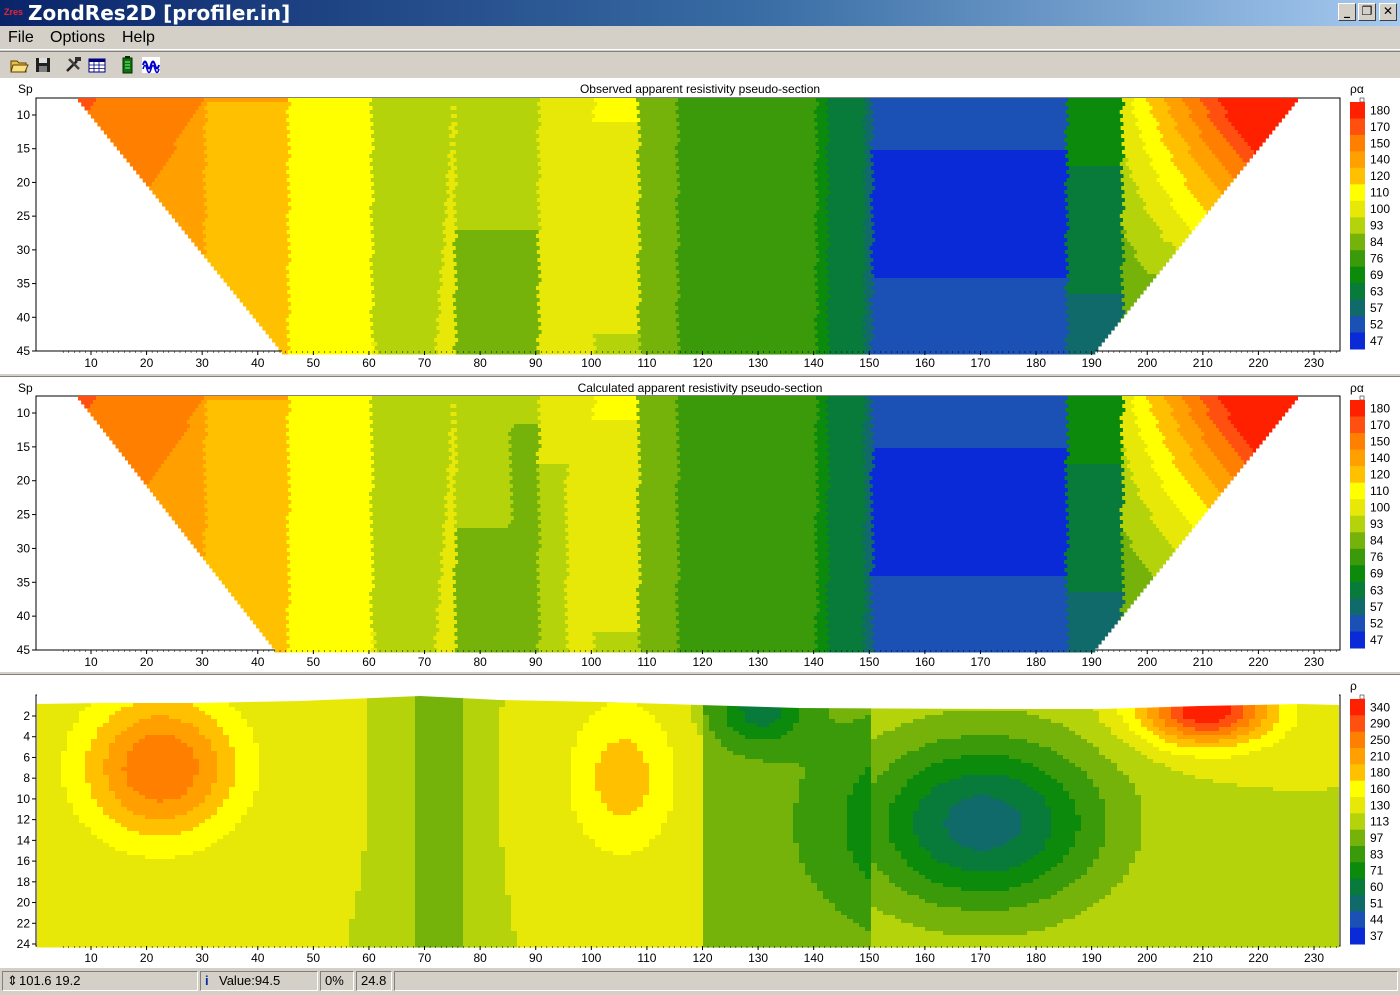  Describe the element at coordinates (1347, 12) in the screenshot. I see `minimize-button: _` at that location.